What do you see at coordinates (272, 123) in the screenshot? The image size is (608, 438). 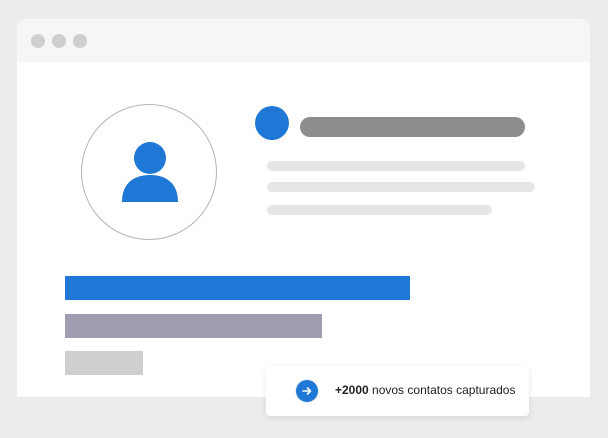 I see `status-dot` at bounding box center [272, 123].